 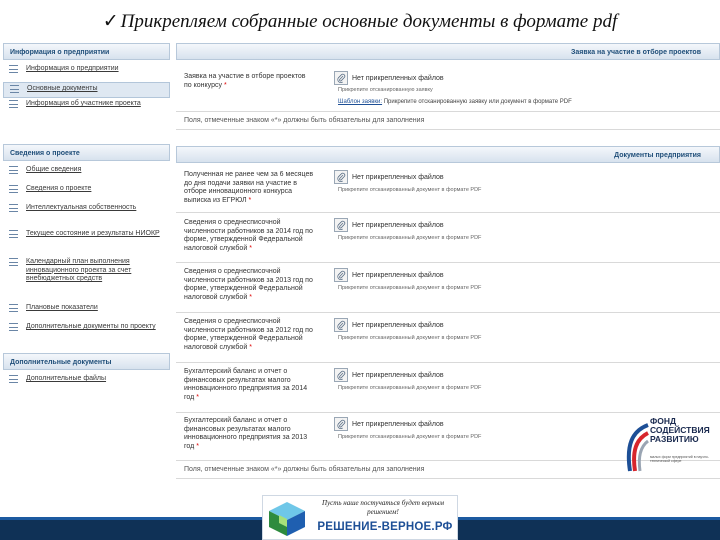 I want to click on sidebar-item-project-info: Сведения о проекте, so click(x=86, y=192).